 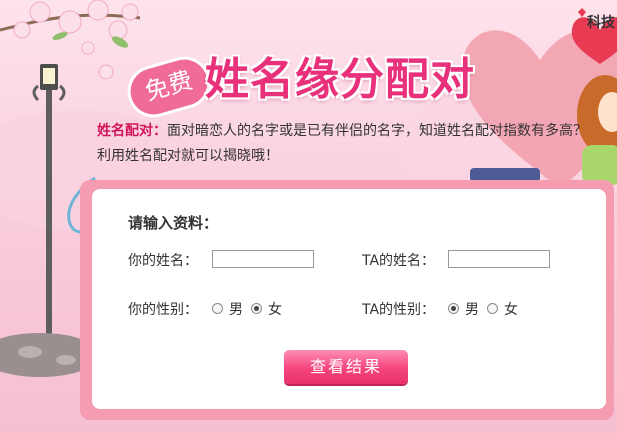 I want to click on ta-name-input, so click(x=499, y=259).